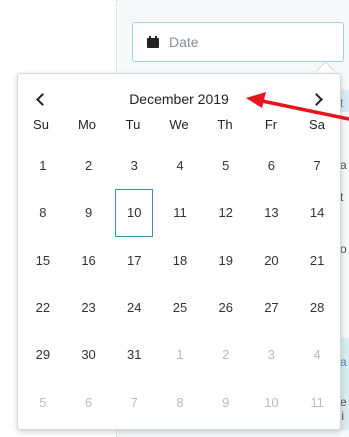 This screenshot has height=437, width=349. Describe the element at coordinates (89, 307) in the screenshot. I see `day-cell: 23` at that location.